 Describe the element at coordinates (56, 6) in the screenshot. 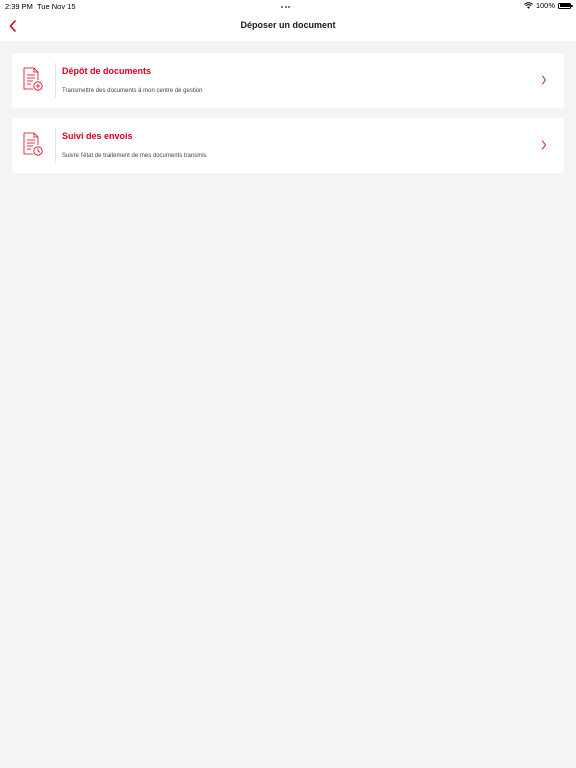

I see `status-date: Tue Nov 15` at that location.